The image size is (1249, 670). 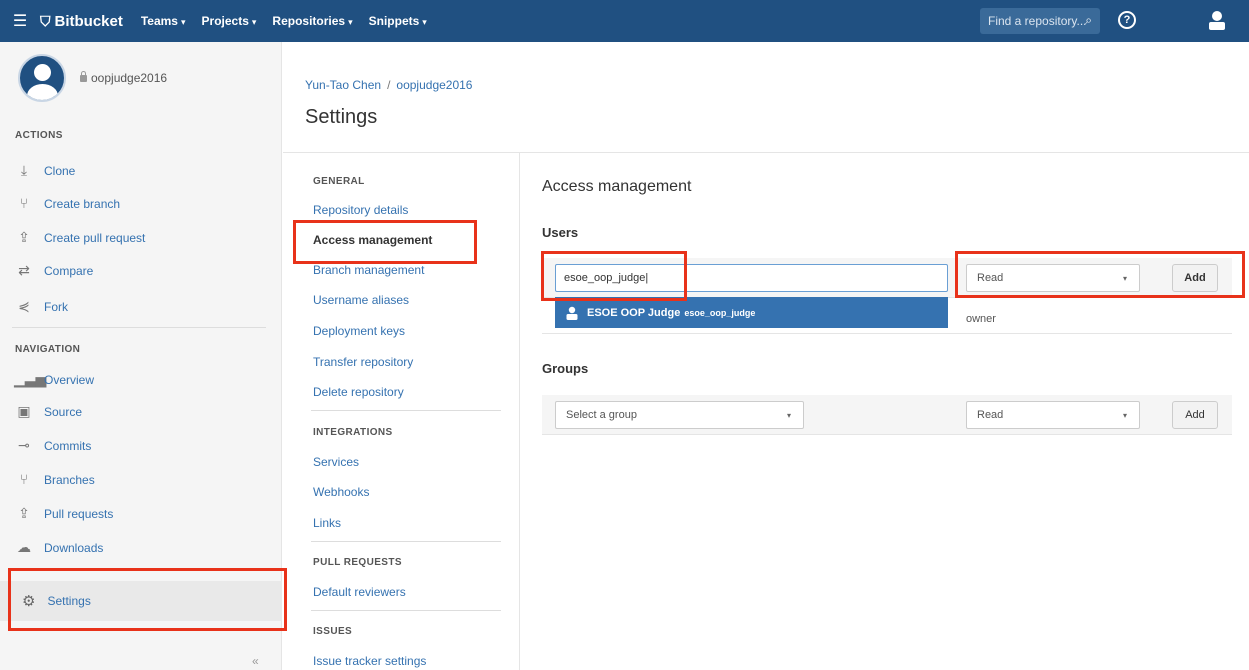 What do you see at coordinates (24, 171) in the screenshot?
I see `clone-icon: ⤓` at bounding box center [24, 171].